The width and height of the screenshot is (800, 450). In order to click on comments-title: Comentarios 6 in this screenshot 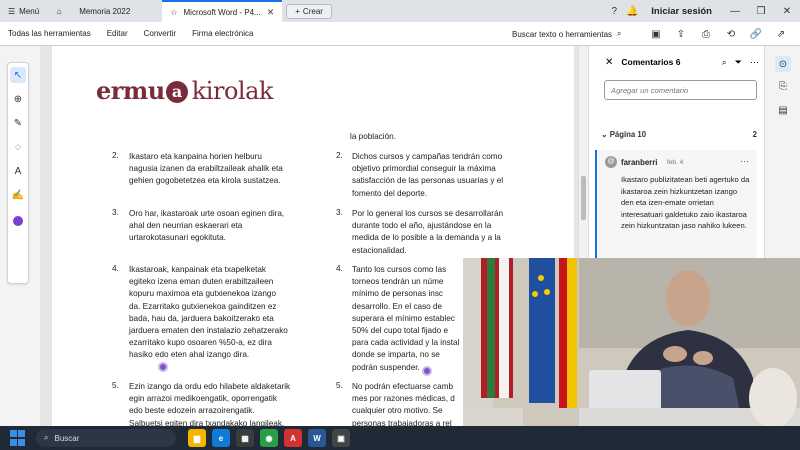, I will do `click(651, 62)`.